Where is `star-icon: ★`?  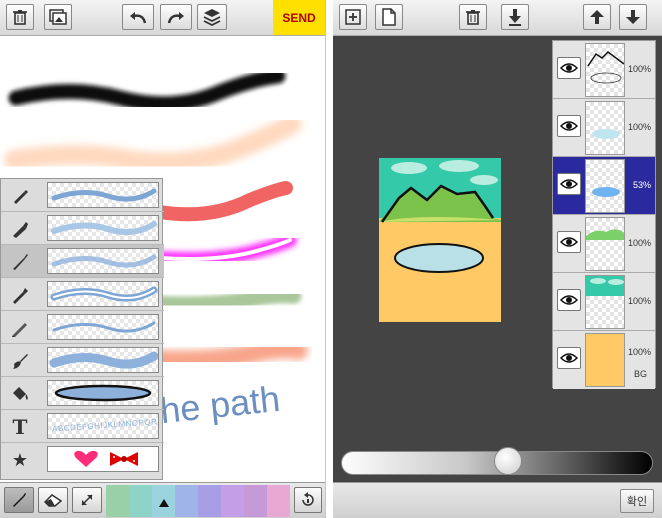
star-icon: ★ is located at coordinates (20, 460).